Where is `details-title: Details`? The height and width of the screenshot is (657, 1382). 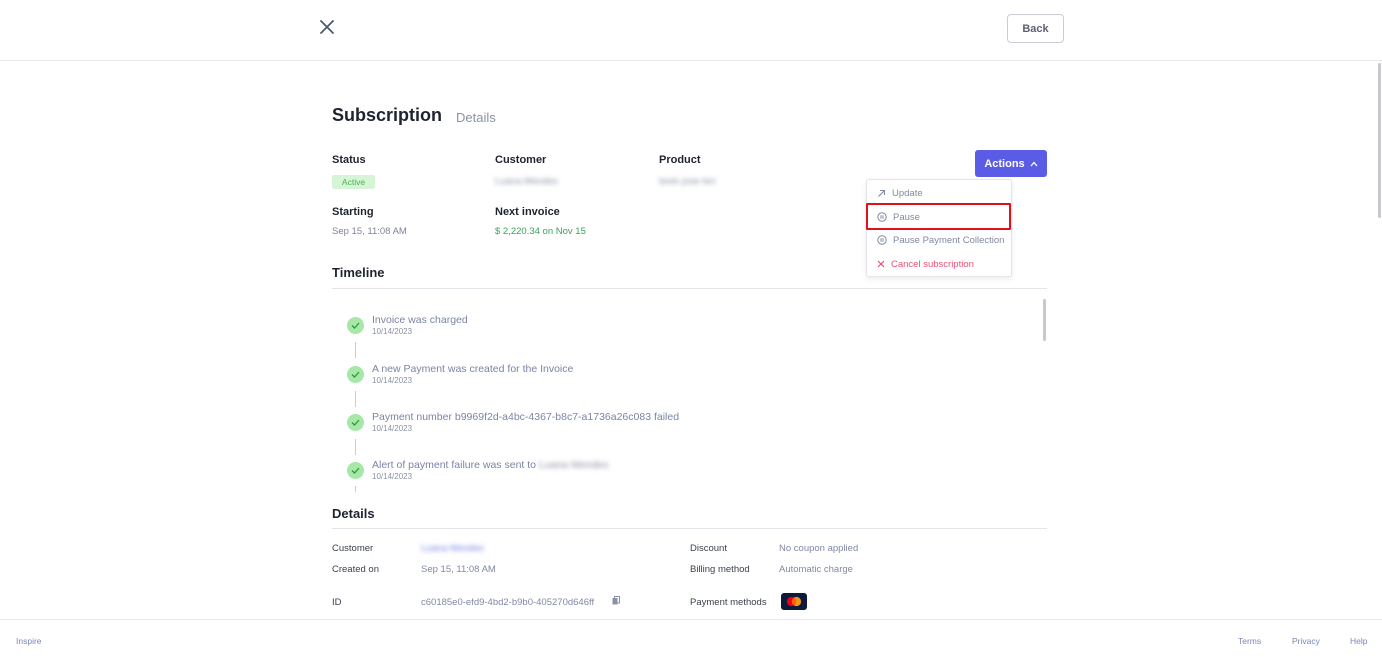
details-title: Details is located at coordinates (353, 513).